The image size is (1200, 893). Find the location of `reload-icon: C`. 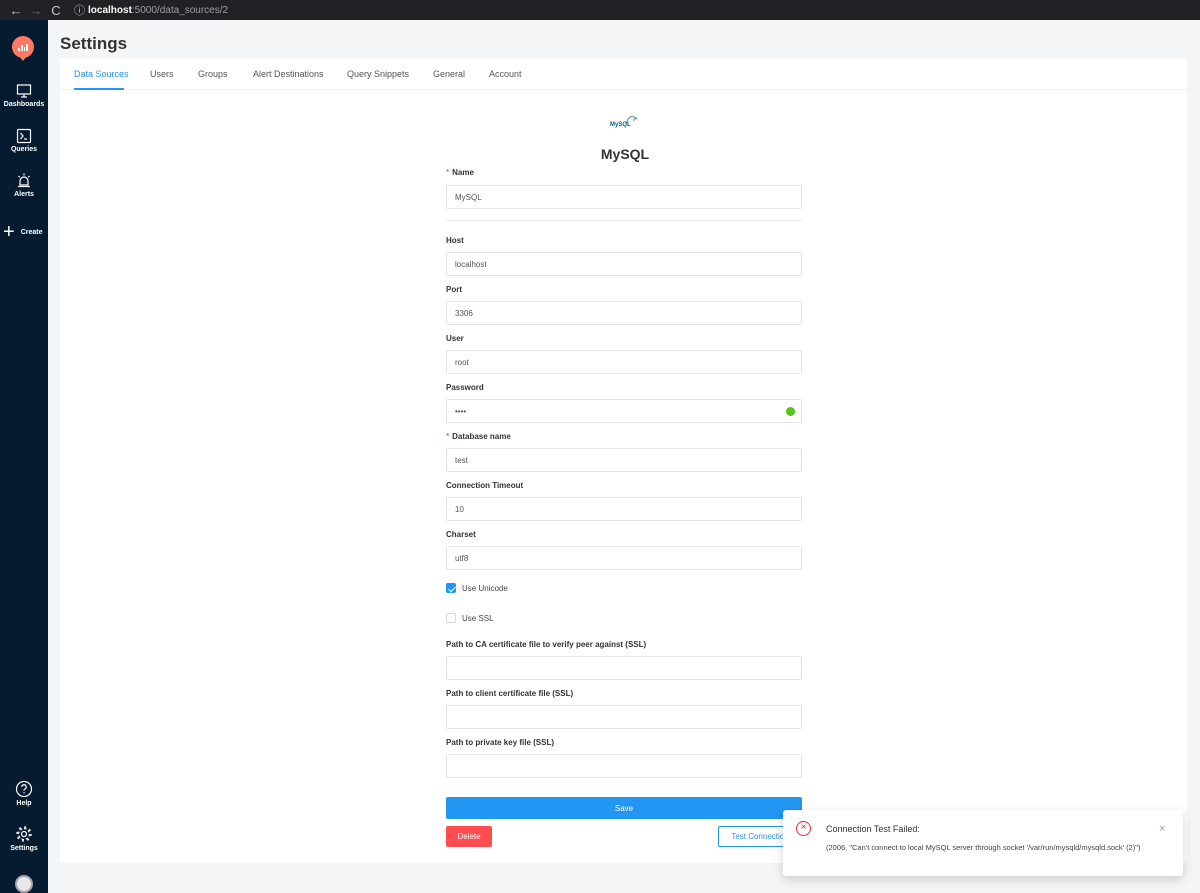

reload-icon: C is located at coordinates (56, 10).